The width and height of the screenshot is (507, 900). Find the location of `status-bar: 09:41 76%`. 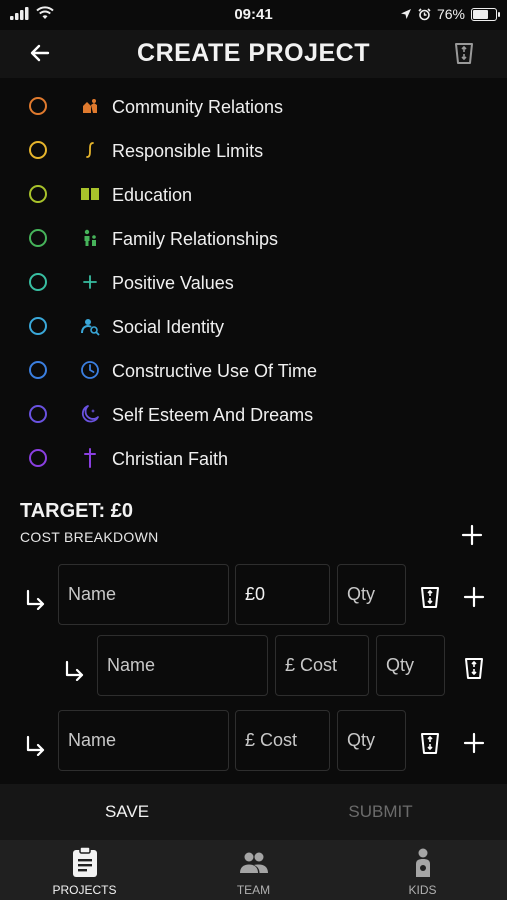

status-bar: 09:41 76% is located at coordinates (253, 15).